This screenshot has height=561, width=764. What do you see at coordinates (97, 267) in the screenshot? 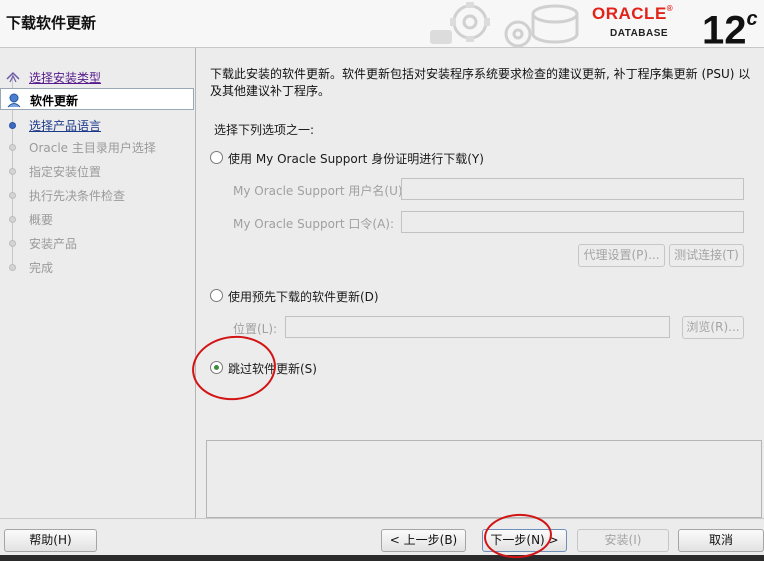
I see `nav-step-finish: 完成` at bounding box center [97, 267].